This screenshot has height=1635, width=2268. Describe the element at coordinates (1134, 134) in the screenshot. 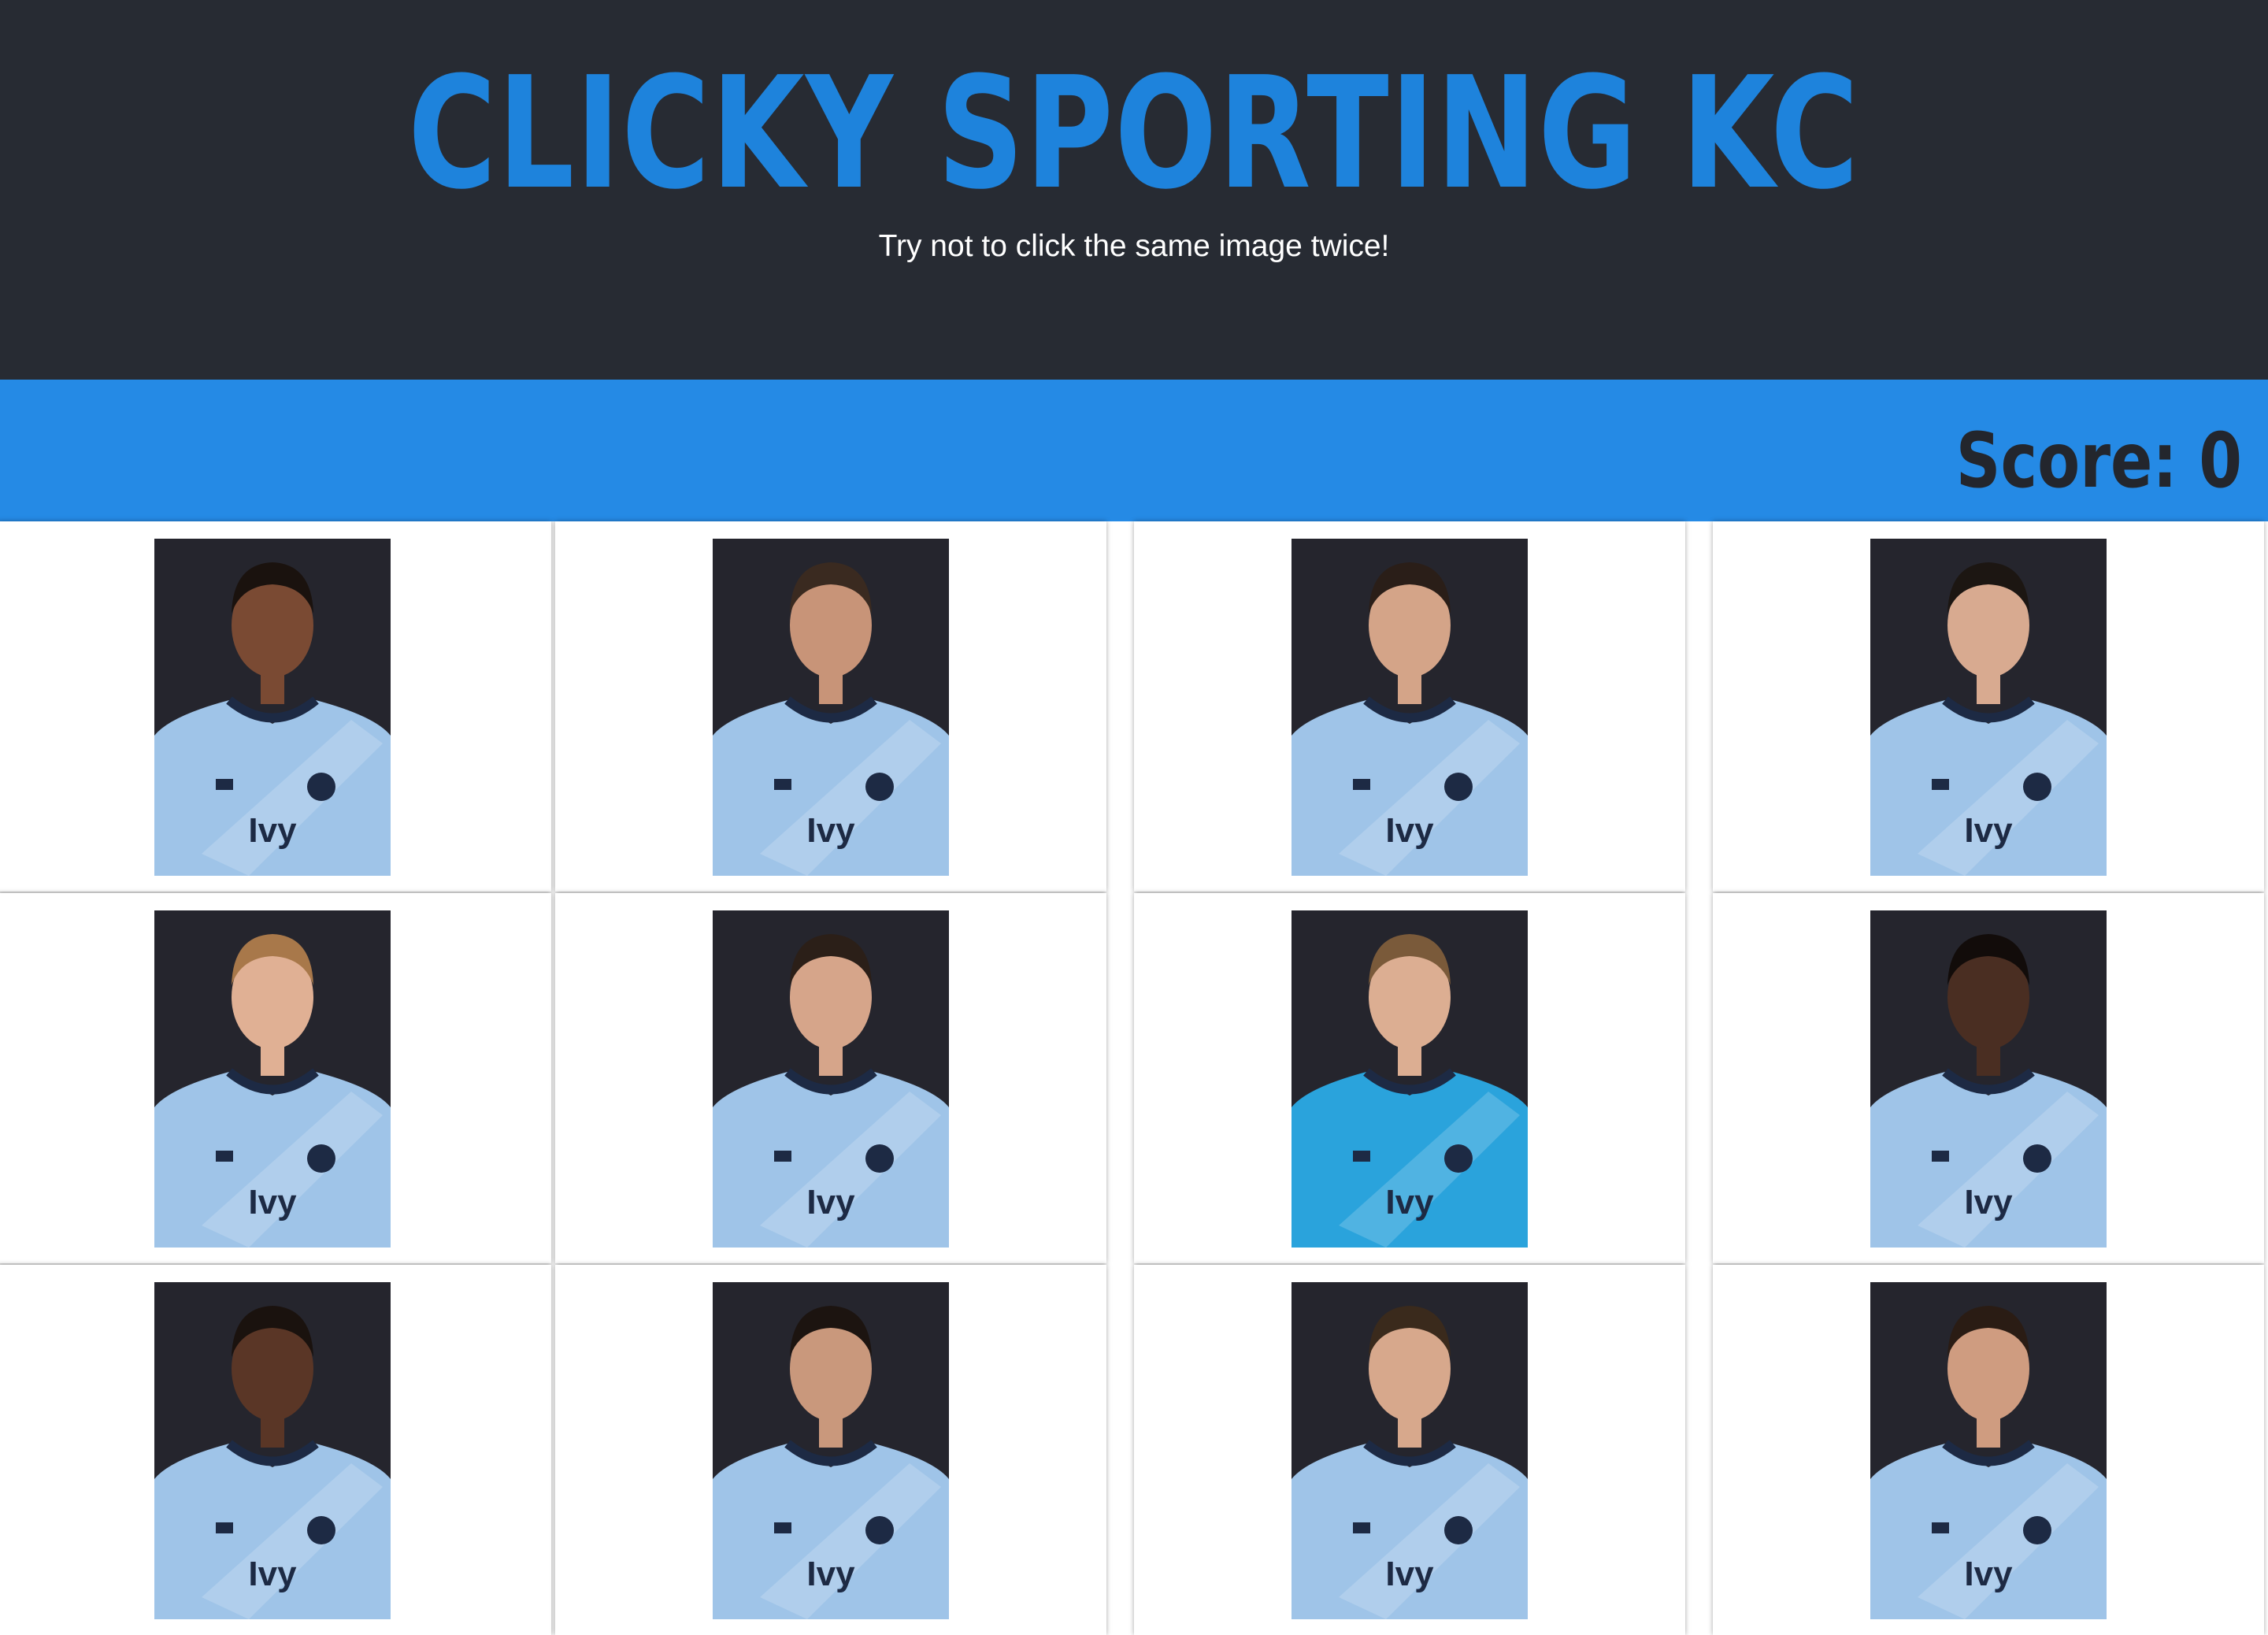

I see `page-title: CLICKY SPORTING KC` at that location.